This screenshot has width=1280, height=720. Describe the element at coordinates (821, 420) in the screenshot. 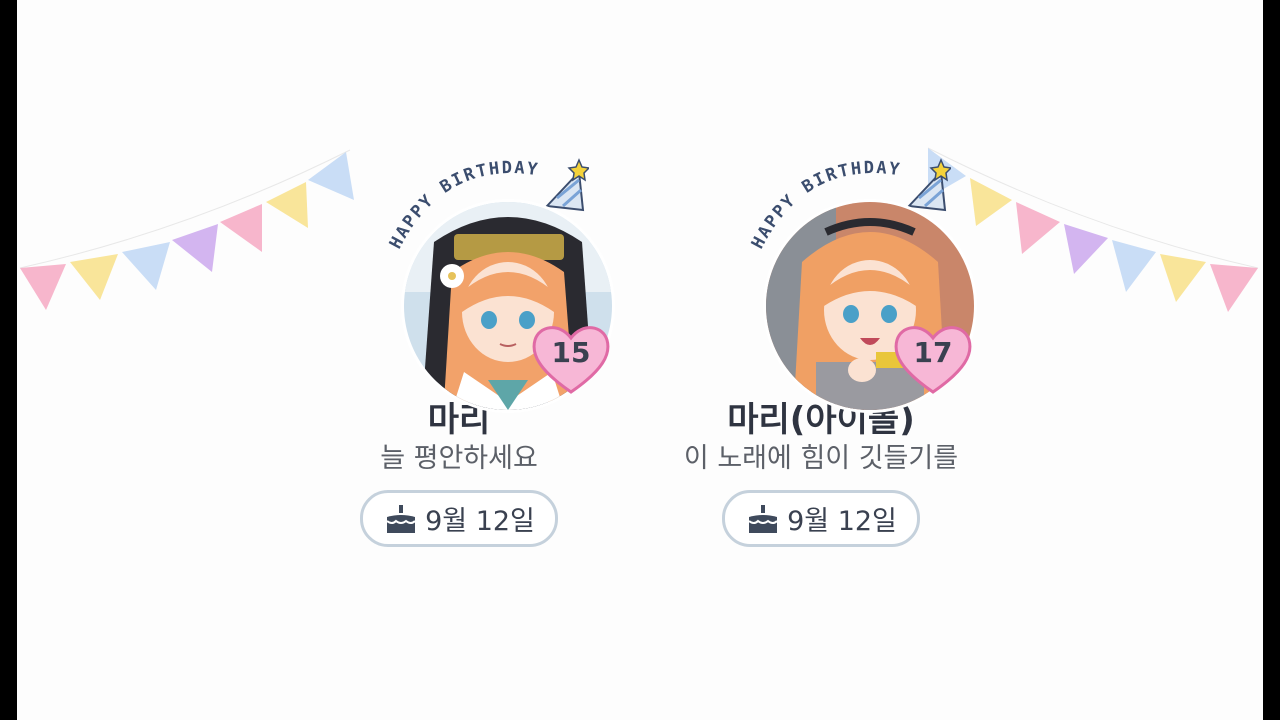

I see `character-name: 마리(아이돌)` at that location.